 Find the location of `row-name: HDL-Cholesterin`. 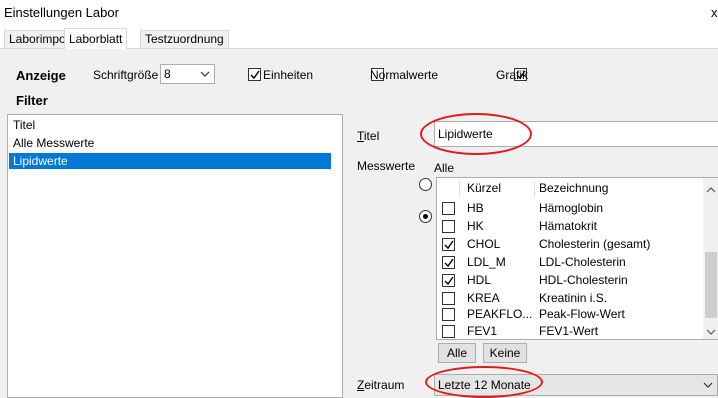

row-name: HDL-Cholesterin is located at coordinates (583, 280).